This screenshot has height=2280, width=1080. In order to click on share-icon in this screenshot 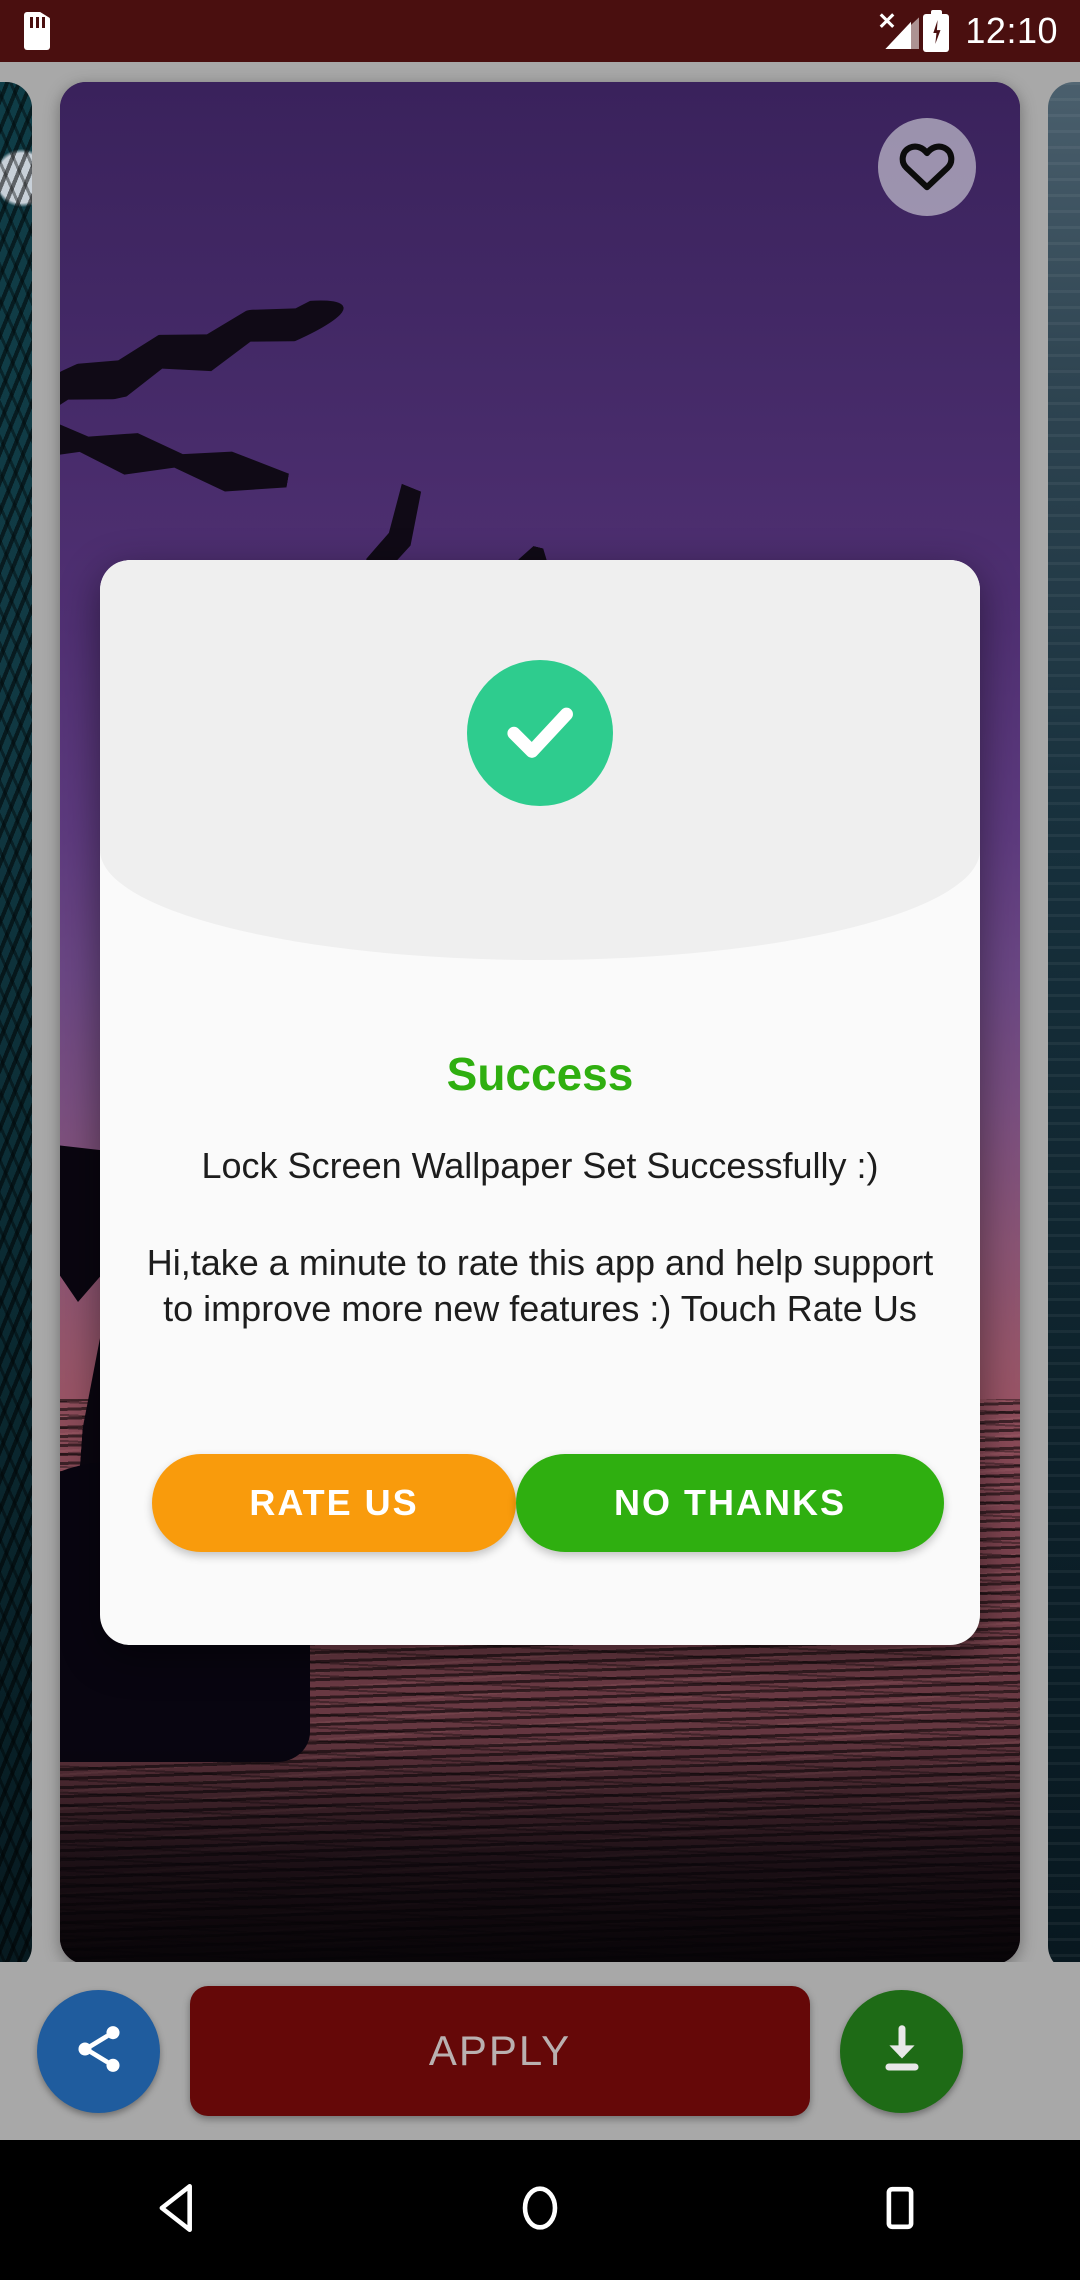, I will do `click(99, 2051)`.